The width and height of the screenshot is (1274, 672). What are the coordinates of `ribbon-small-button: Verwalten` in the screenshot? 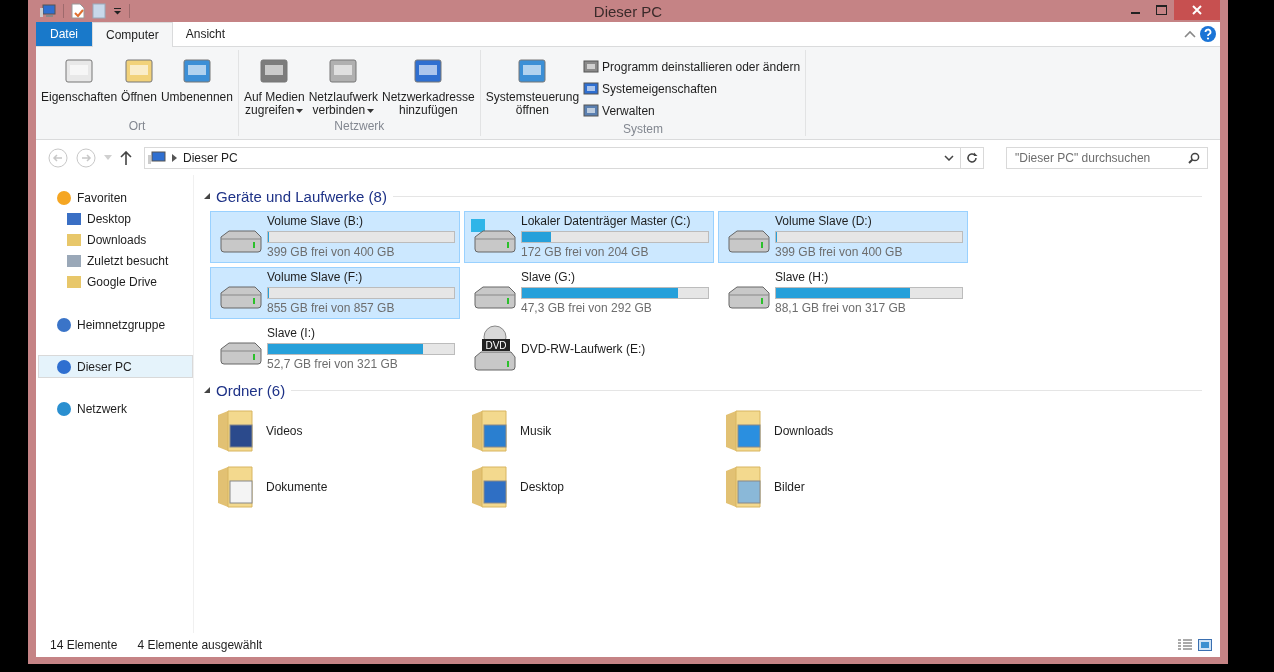 It's located at (692, 111).